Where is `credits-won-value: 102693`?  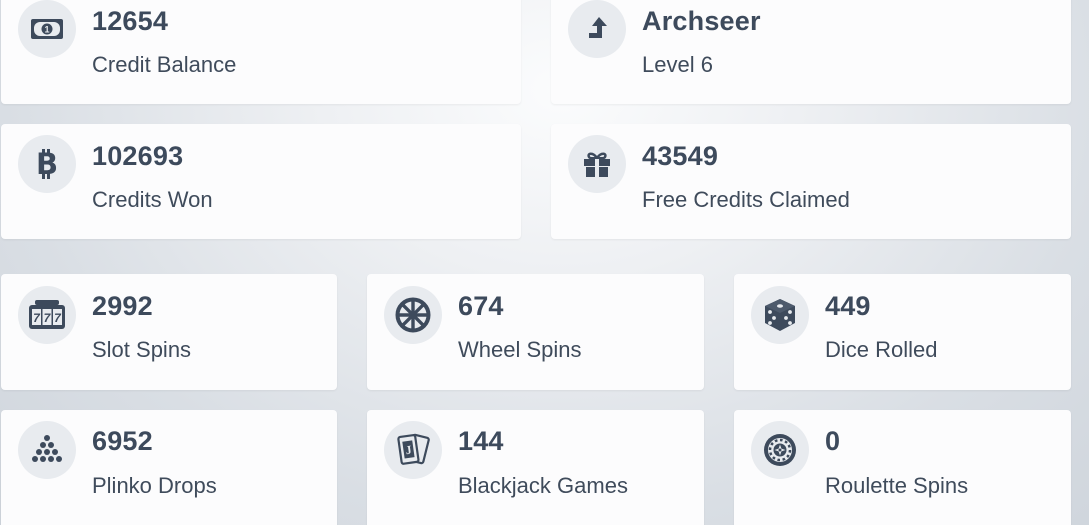
credits-won-value: 102693 is located at coordinates (138, 156).